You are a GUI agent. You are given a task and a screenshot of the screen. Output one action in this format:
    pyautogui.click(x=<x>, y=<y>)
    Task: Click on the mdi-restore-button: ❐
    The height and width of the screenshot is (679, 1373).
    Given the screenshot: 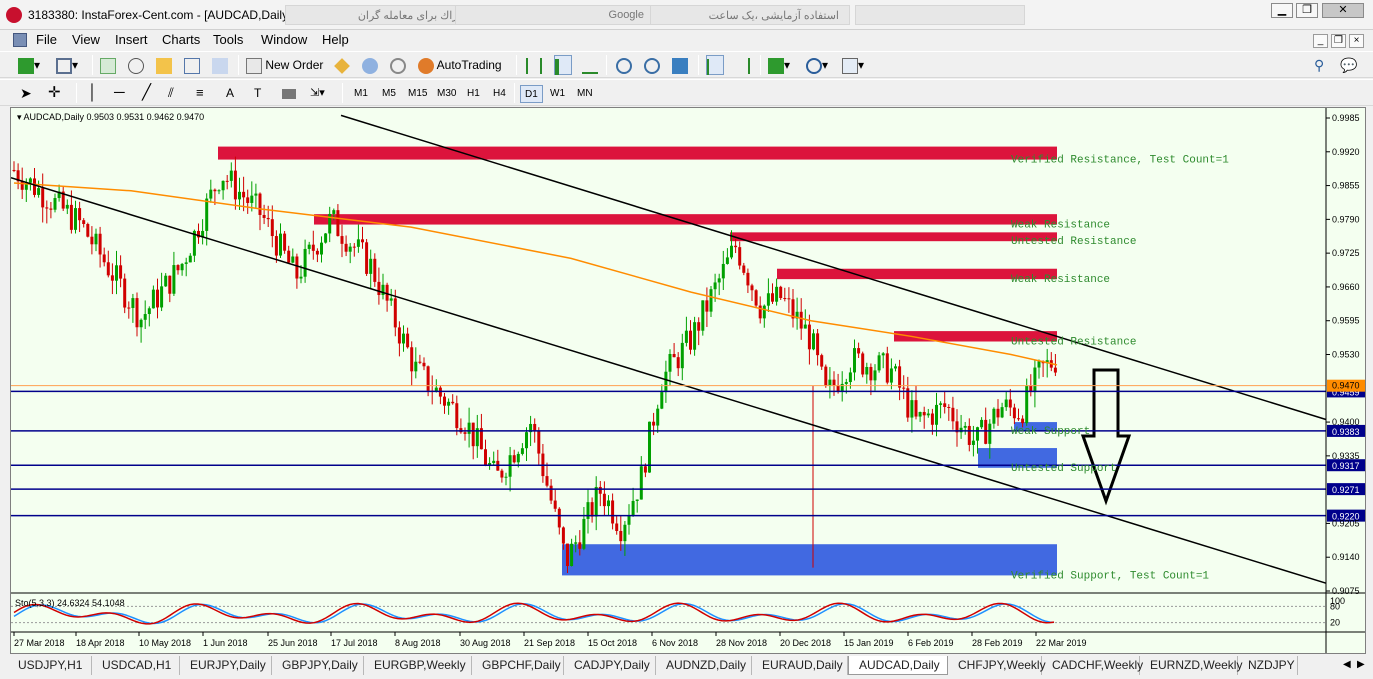 What is the action you would take?
    pyautogui.click(x=1338, y=41)
    